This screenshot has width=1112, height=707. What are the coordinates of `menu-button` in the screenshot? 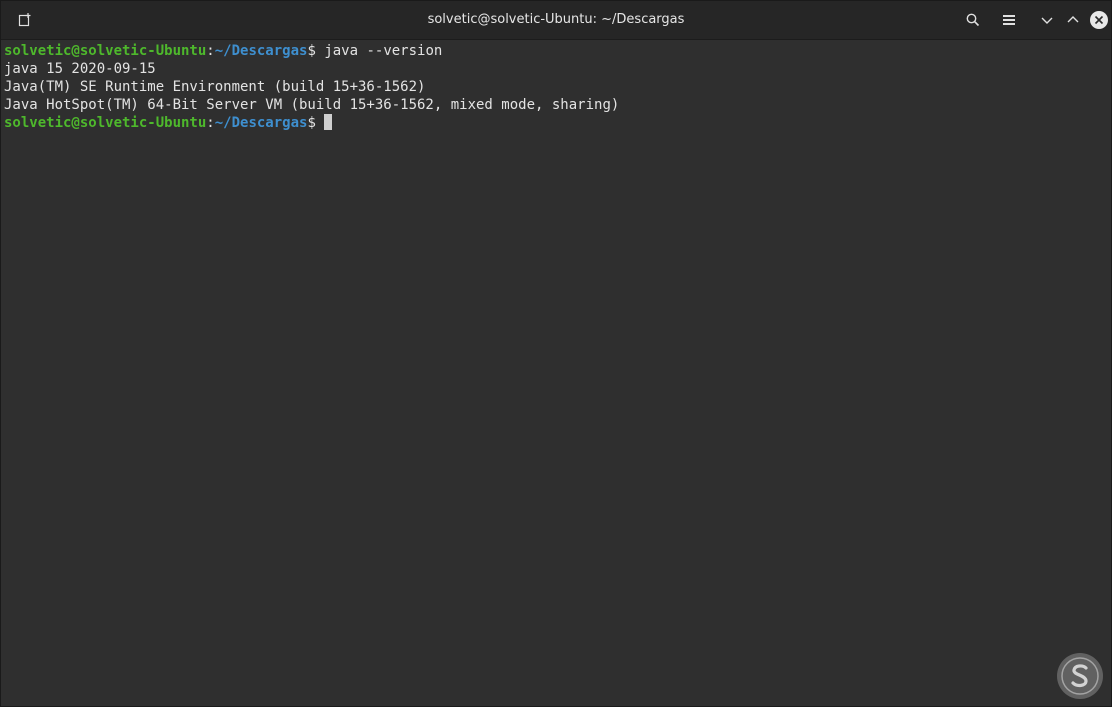 It's located at (1009, 20).